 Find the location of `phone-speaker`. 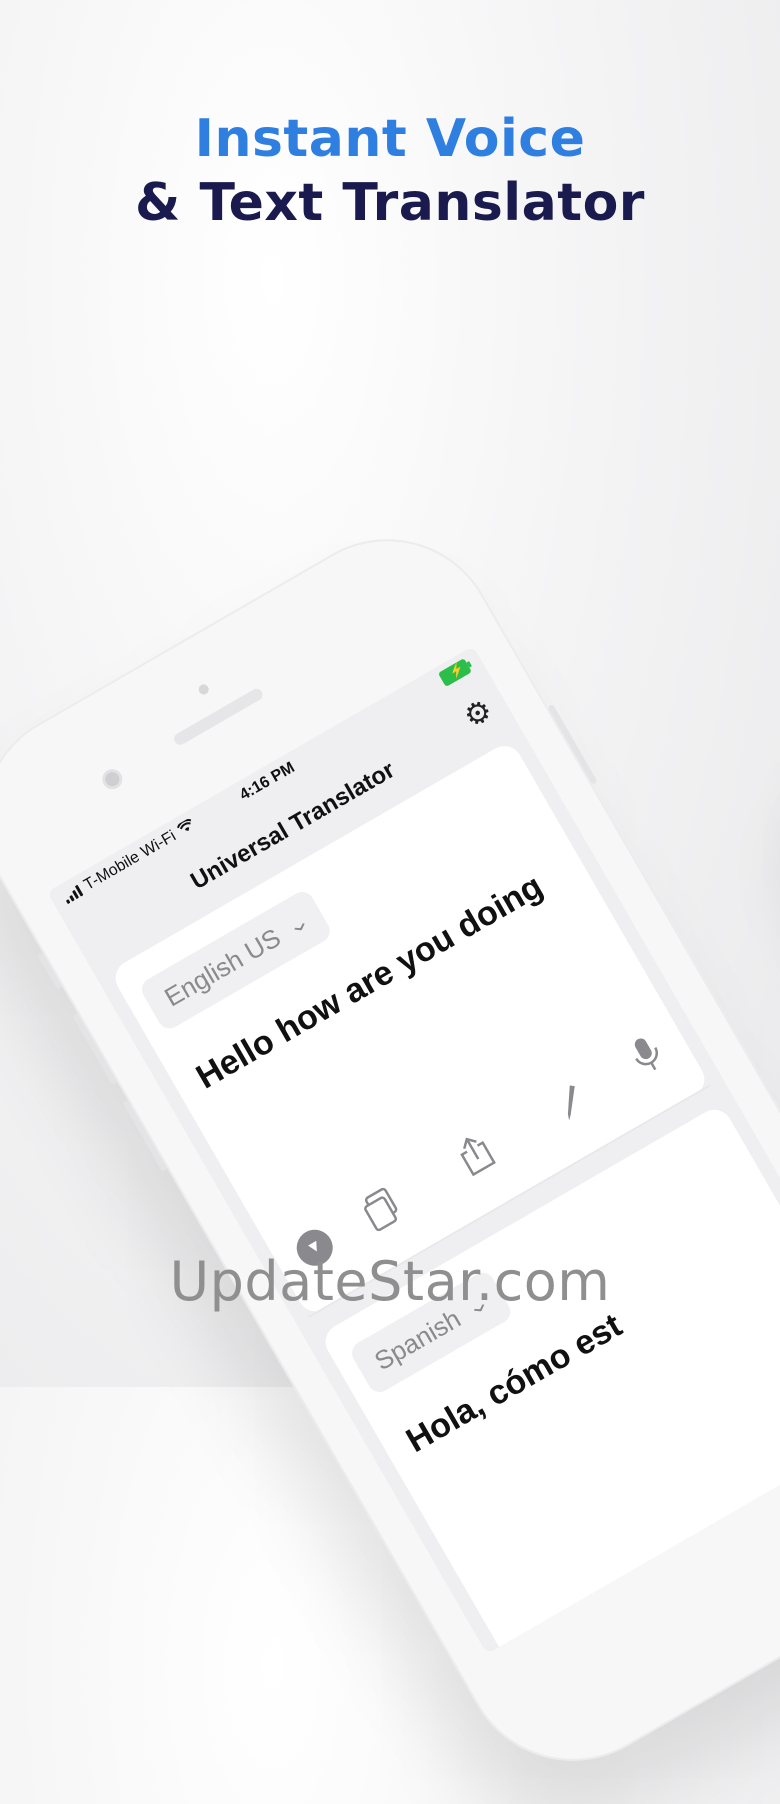

phone-speaker is located at coordinates (218, 716).